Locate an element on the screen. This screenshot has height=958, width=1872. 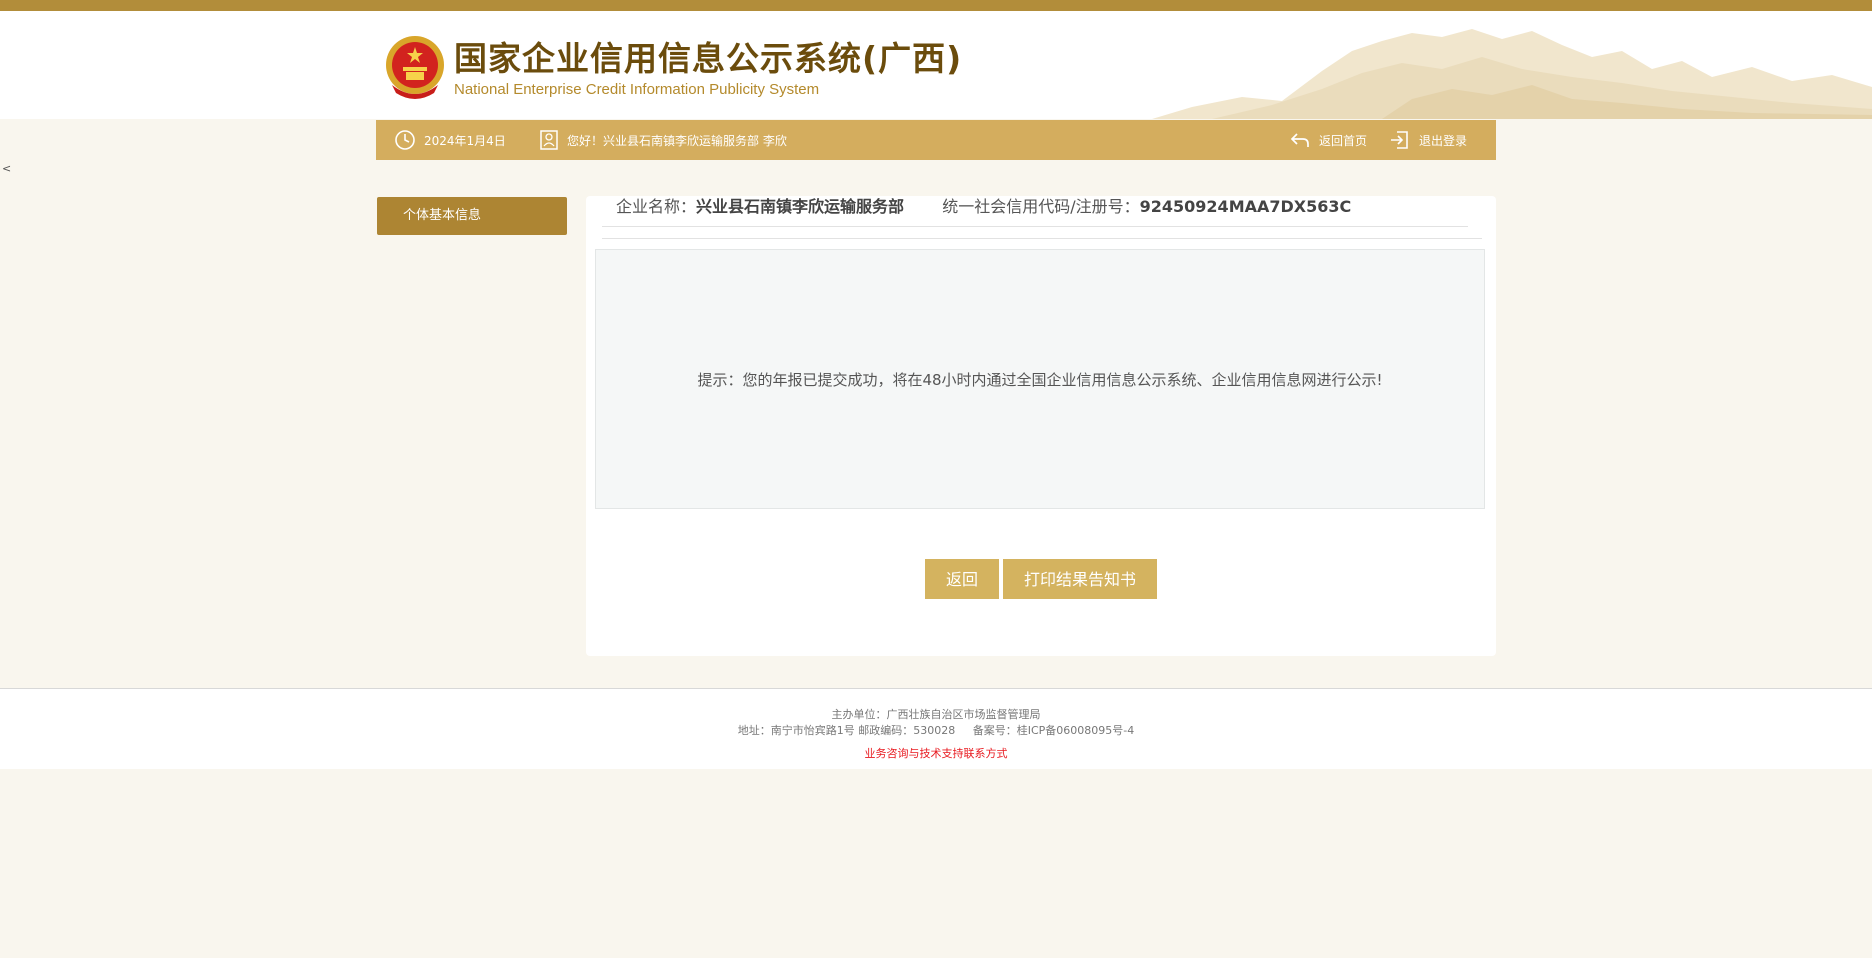
logout-link: 退出登录 is located at coordinates (1428, 140).